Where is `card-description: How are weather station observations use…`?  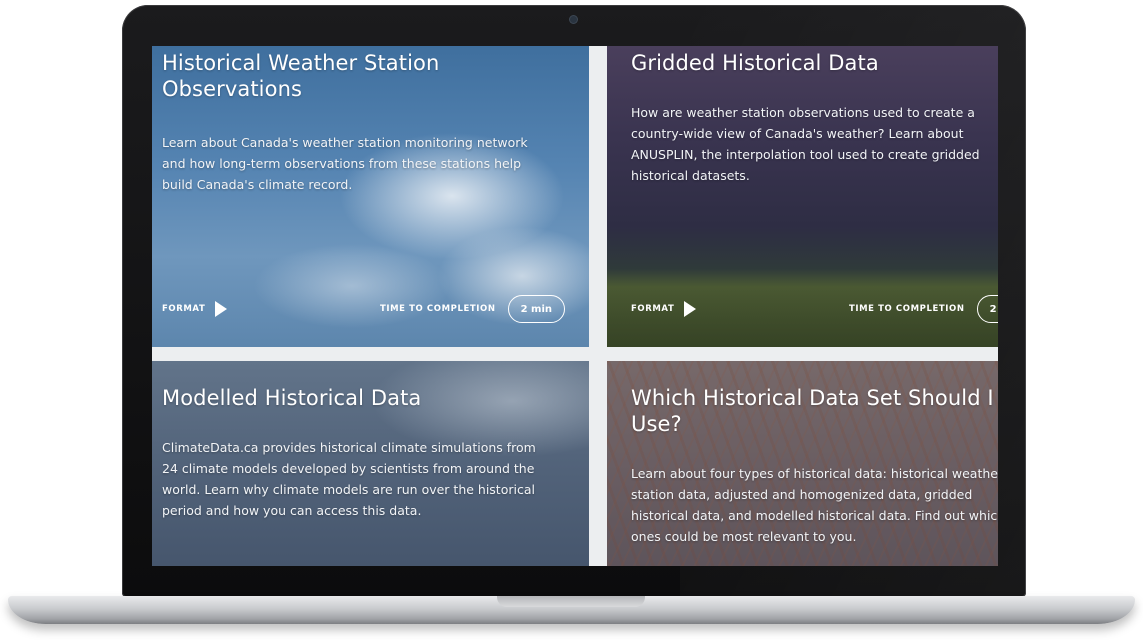 card-description: How are weather station observations use… is located at coordinates (805, 144).